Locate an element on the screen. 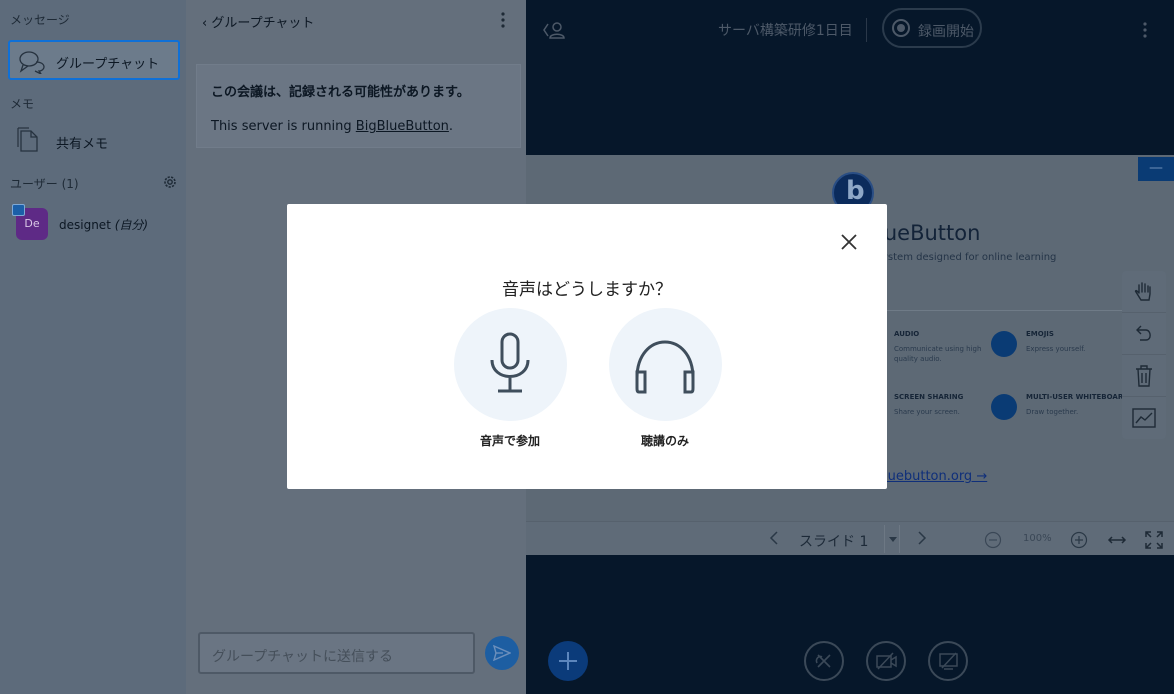 Image resolution: width=1174 pixels, height=694 pixels. listen-only-label: 聴講のみ is located at coordinates (664, 441).